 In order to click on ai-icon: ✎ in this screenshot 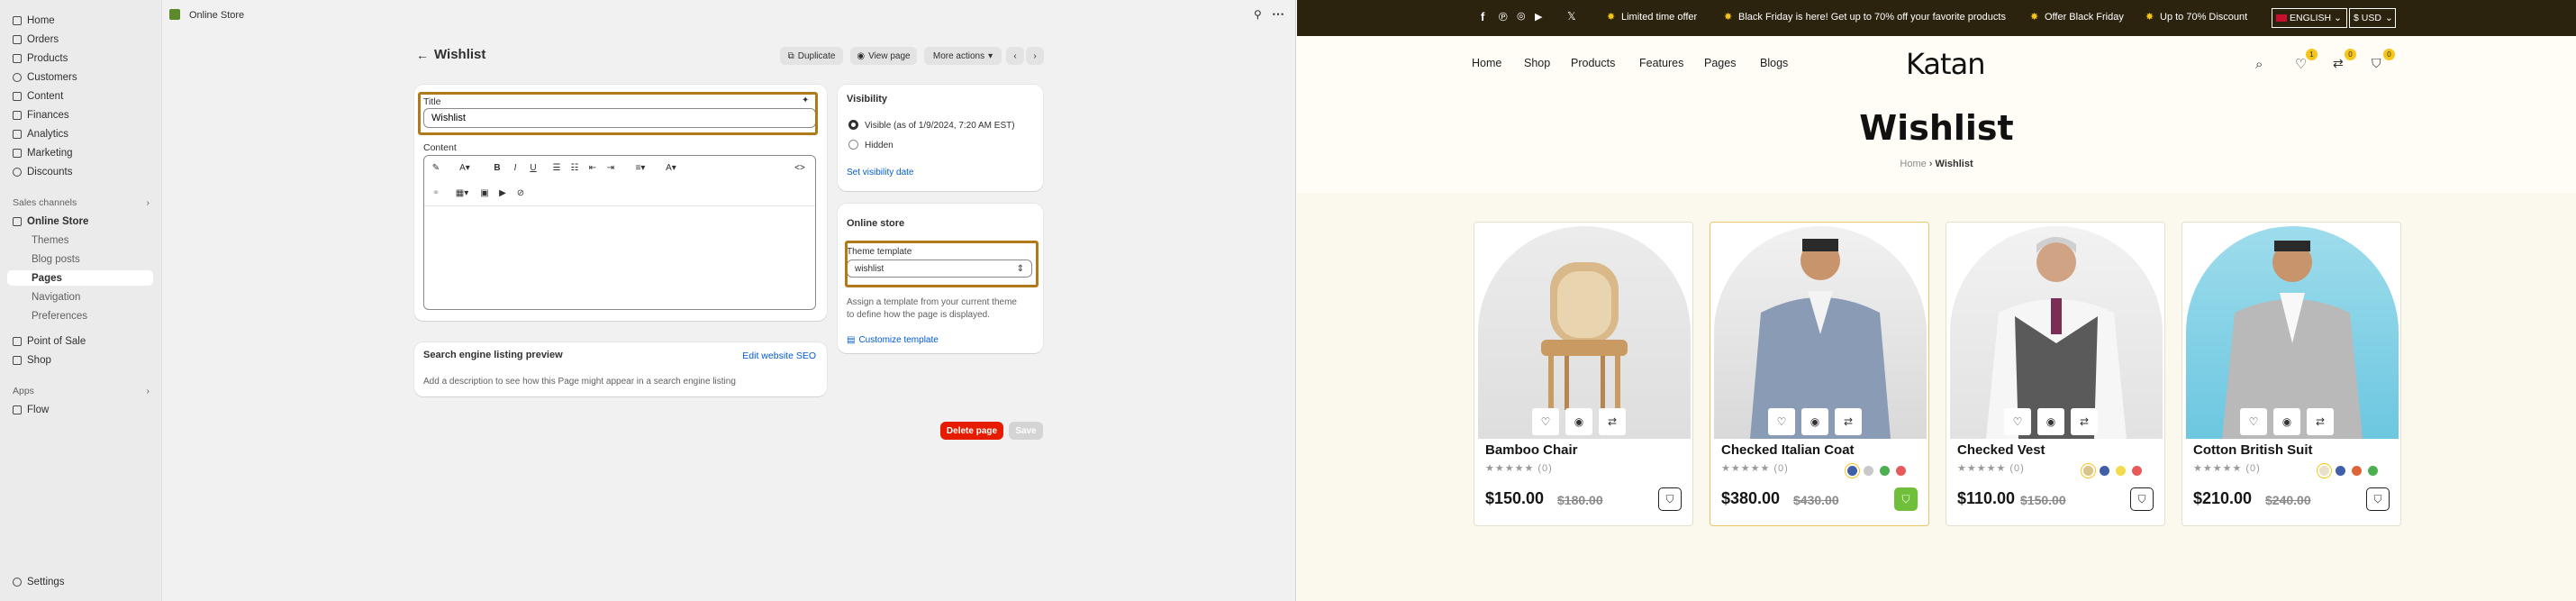, I will do `click(436, 167)`.